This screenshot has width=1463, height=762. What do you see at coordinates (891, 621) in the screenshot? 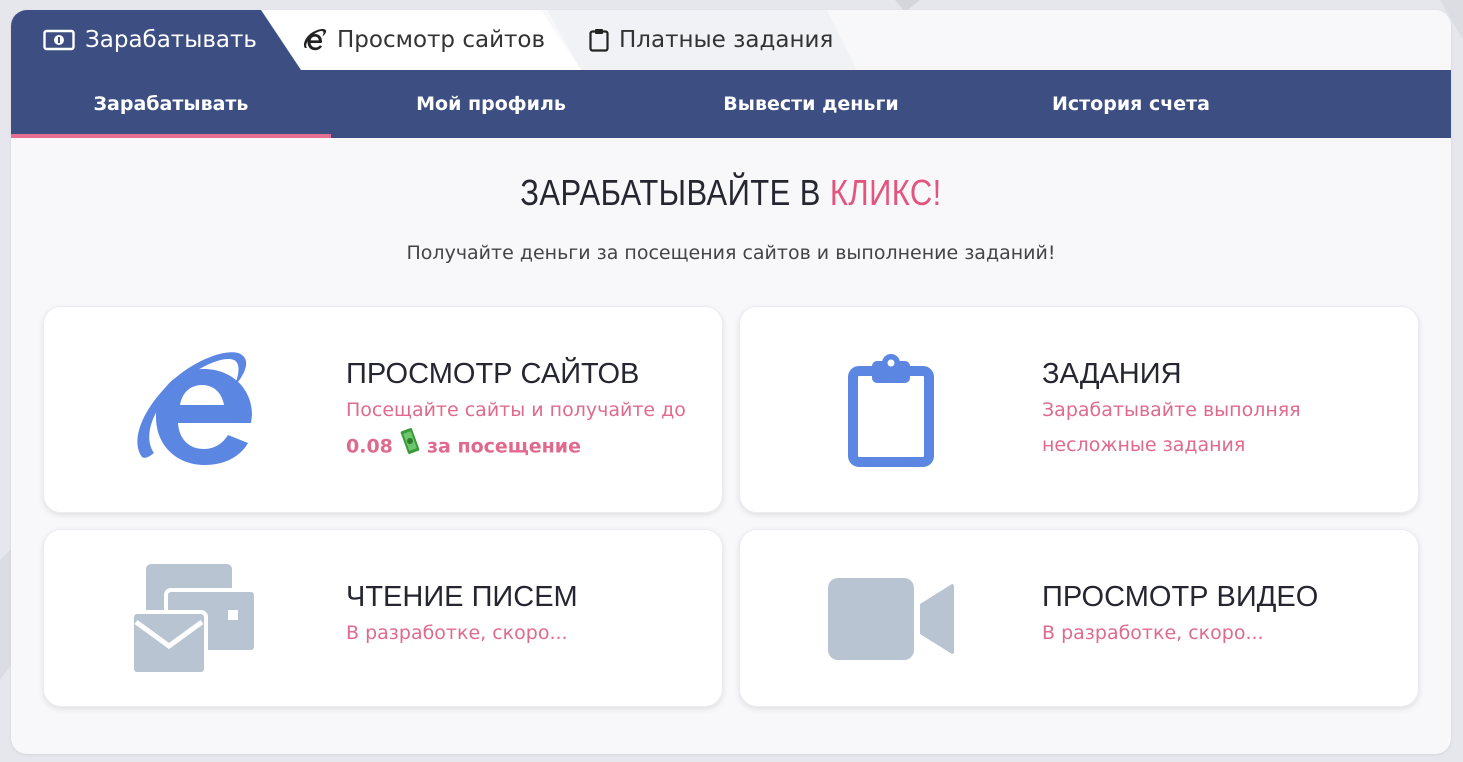
I see `video-camera-icon` at bounding box center [891, 621].